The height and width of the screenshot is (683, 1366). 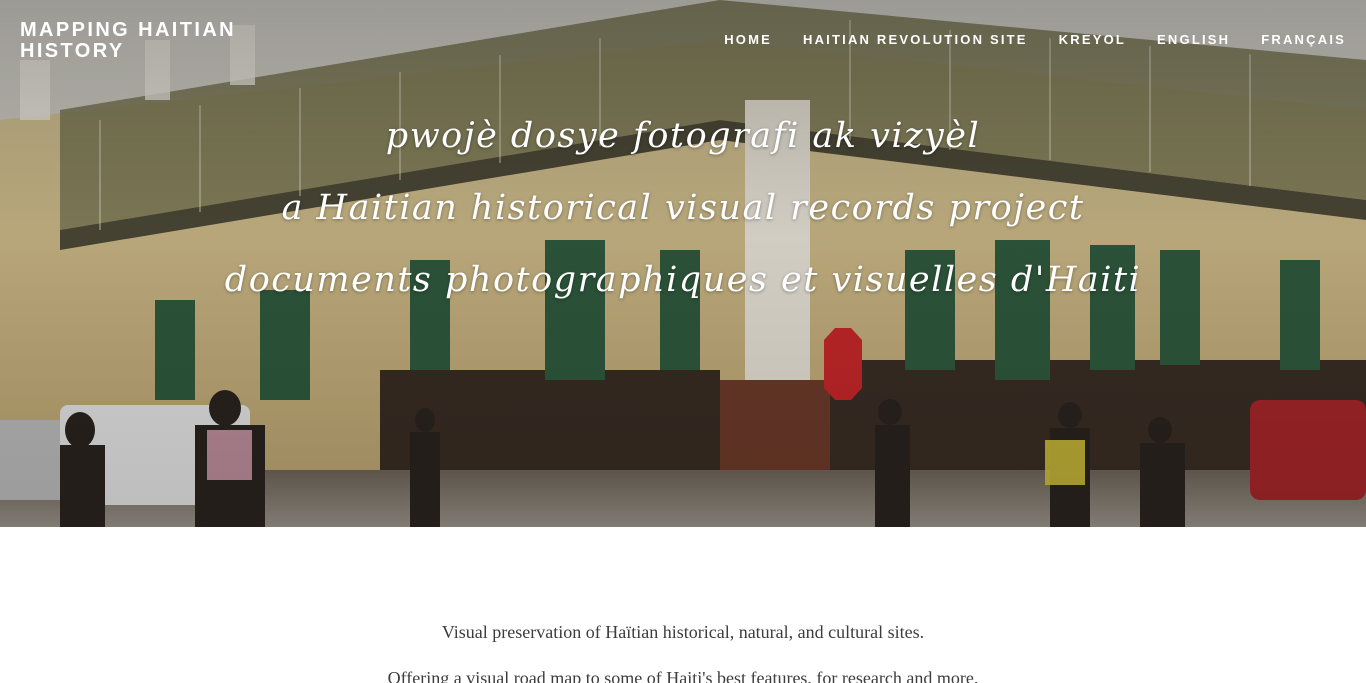 What do you see at coordinates (1092, 39) in the screenshot?
I see `nav-link-kreyol: KREYOL` at bounding box center [1092, 39].